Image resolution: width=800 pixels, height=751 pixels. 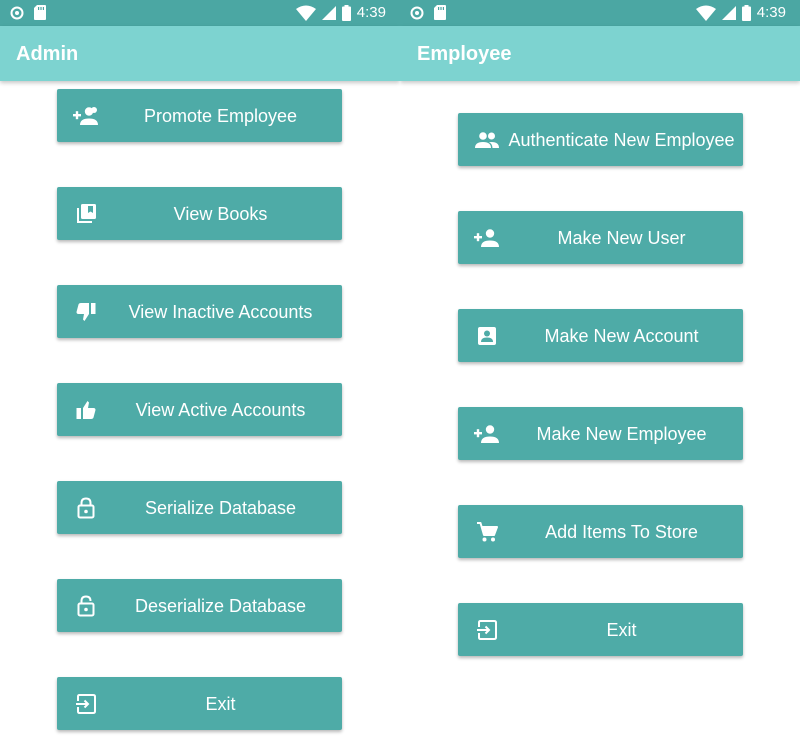 What do you see at coordinates (86, 214) in the screenshot?
I see `library-books-icon` at bounding box center [86, 214].